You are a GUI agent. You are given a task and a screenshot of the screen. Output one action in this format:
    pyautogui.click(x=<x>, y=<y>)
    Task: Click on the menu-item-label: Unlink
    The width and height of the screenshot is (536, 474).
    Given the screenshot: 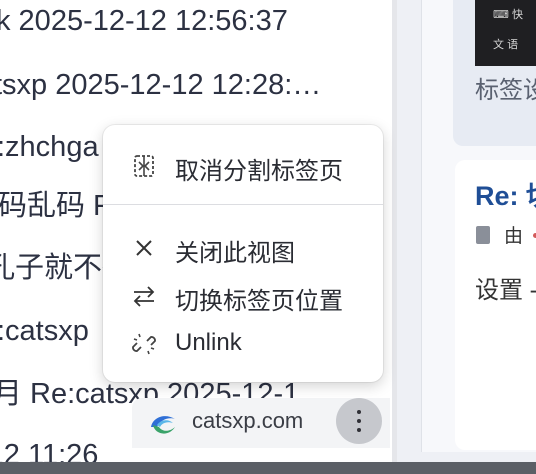 What is the action you would take?
    pyautogui.click(x=208, y=342)
    